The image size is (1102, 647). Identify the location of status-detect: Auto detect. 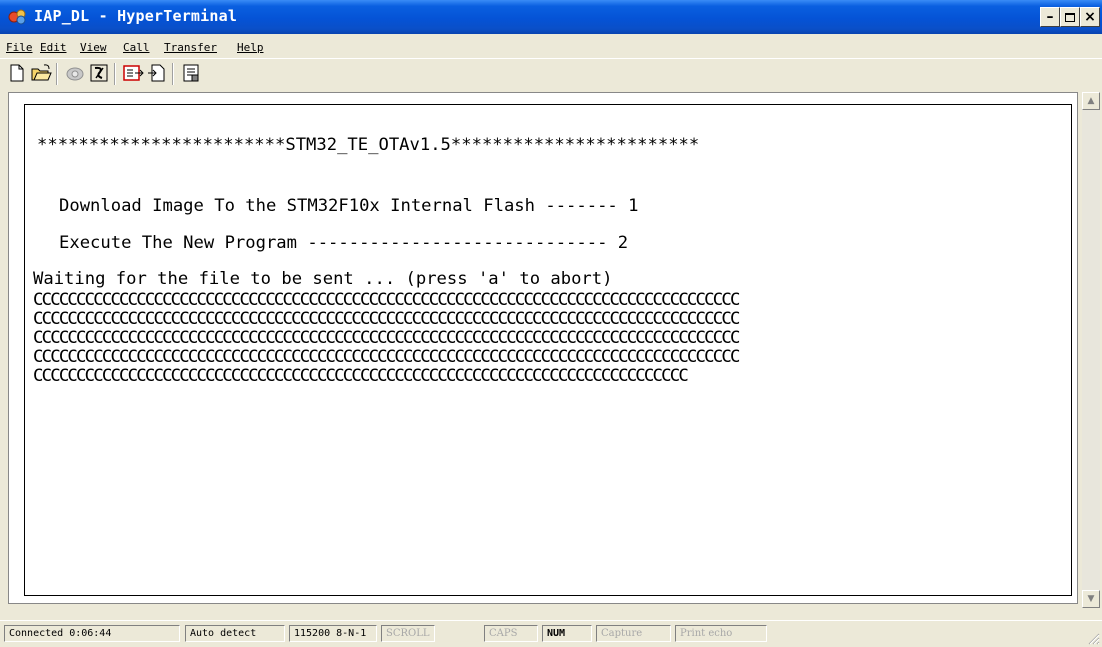
(235, 633).